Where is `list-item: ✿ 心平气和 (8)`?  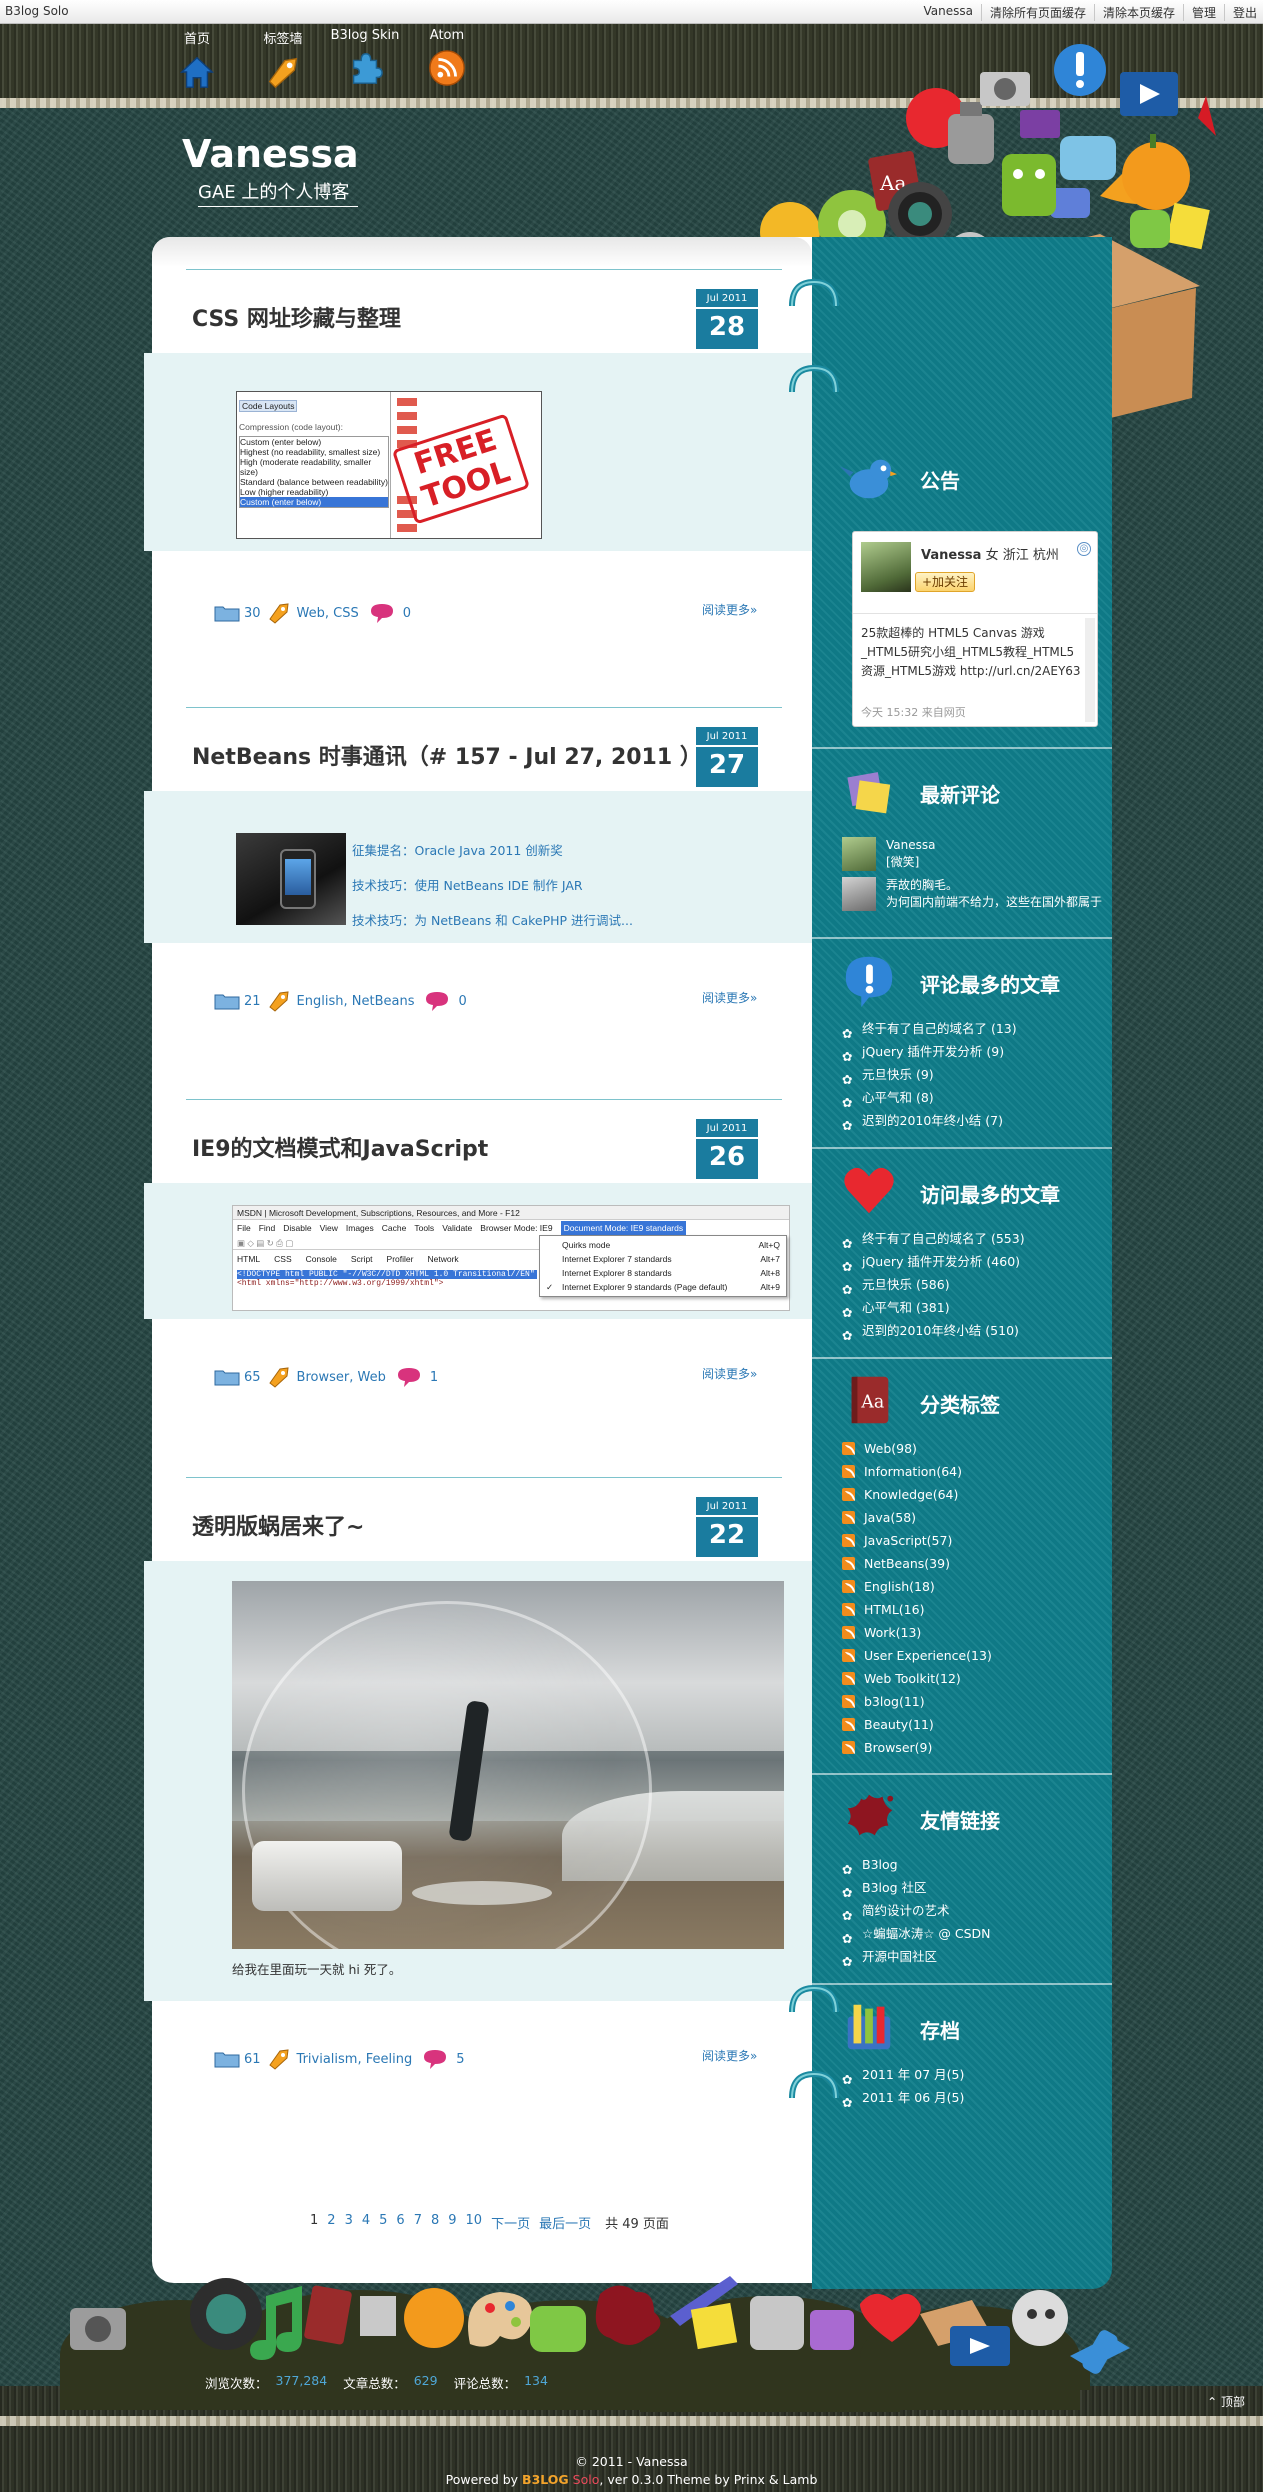 list-item: ✿ 心平气和 (8) is located at coordinates (929, 1098).